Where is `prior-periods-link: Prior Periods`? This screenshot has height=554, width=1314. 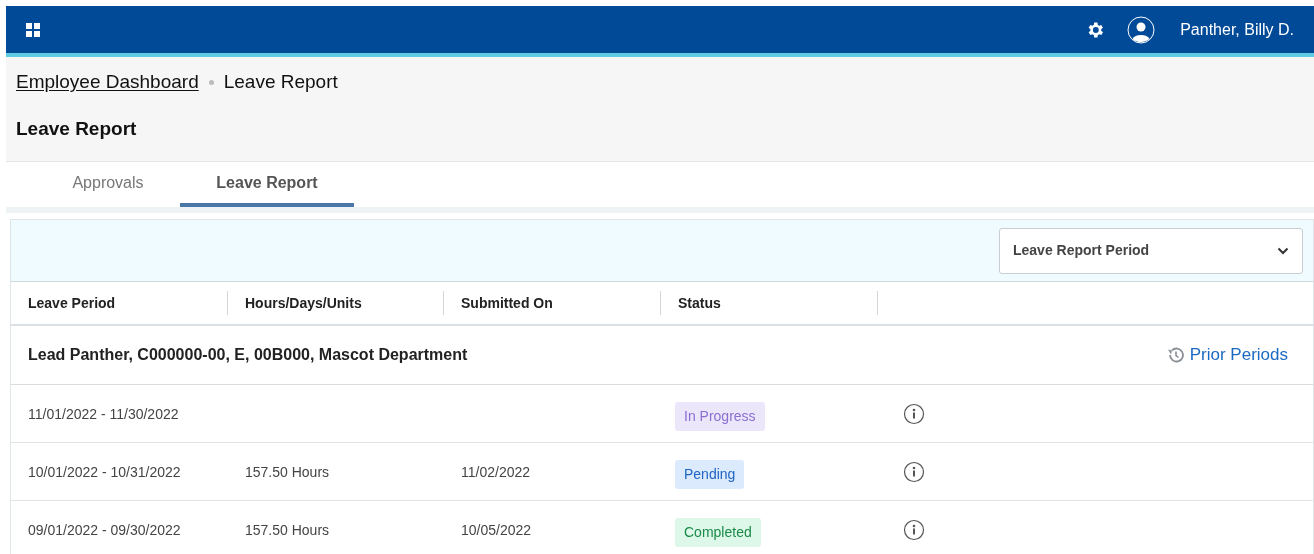 prior-periods-link: Prior Periods is located at coordinates (1226, 355).